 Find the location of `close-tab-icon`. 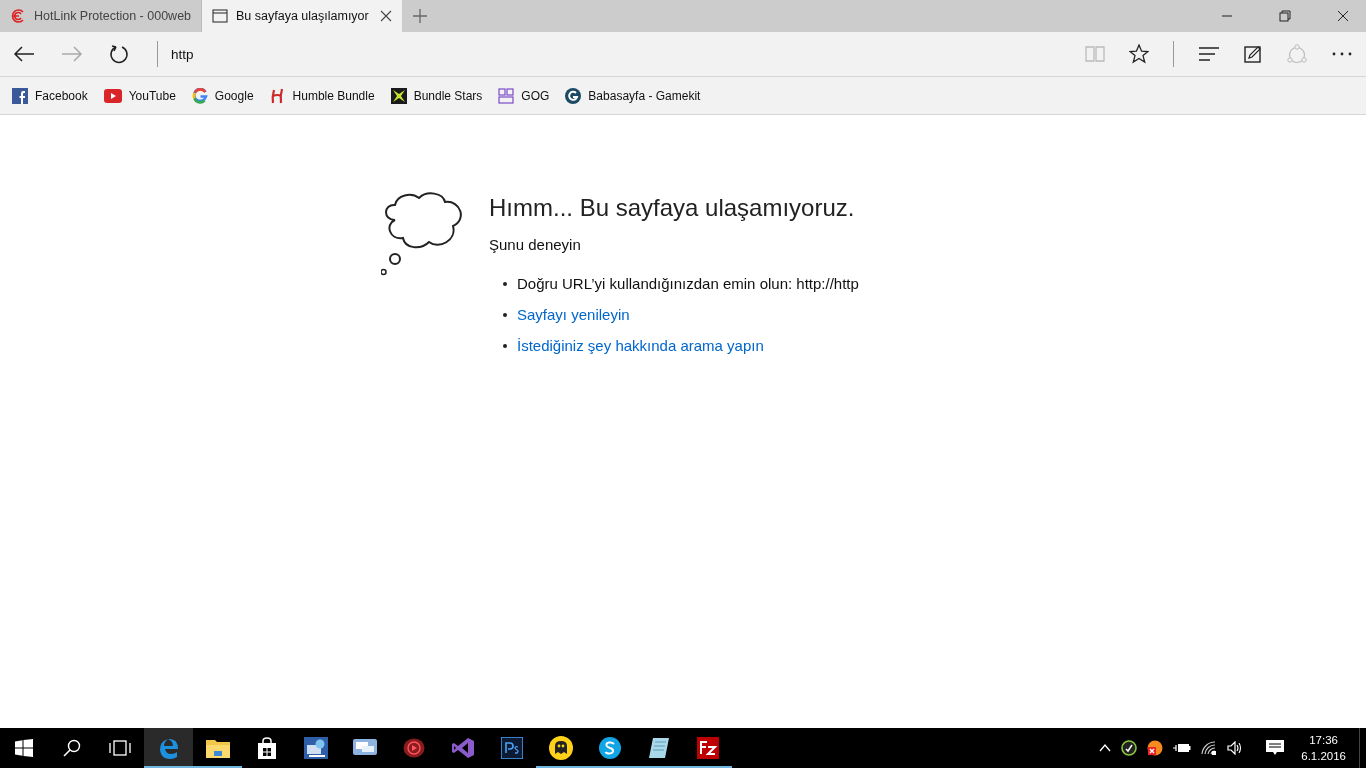

close-tab-icon is located at coordinates (386, 16).